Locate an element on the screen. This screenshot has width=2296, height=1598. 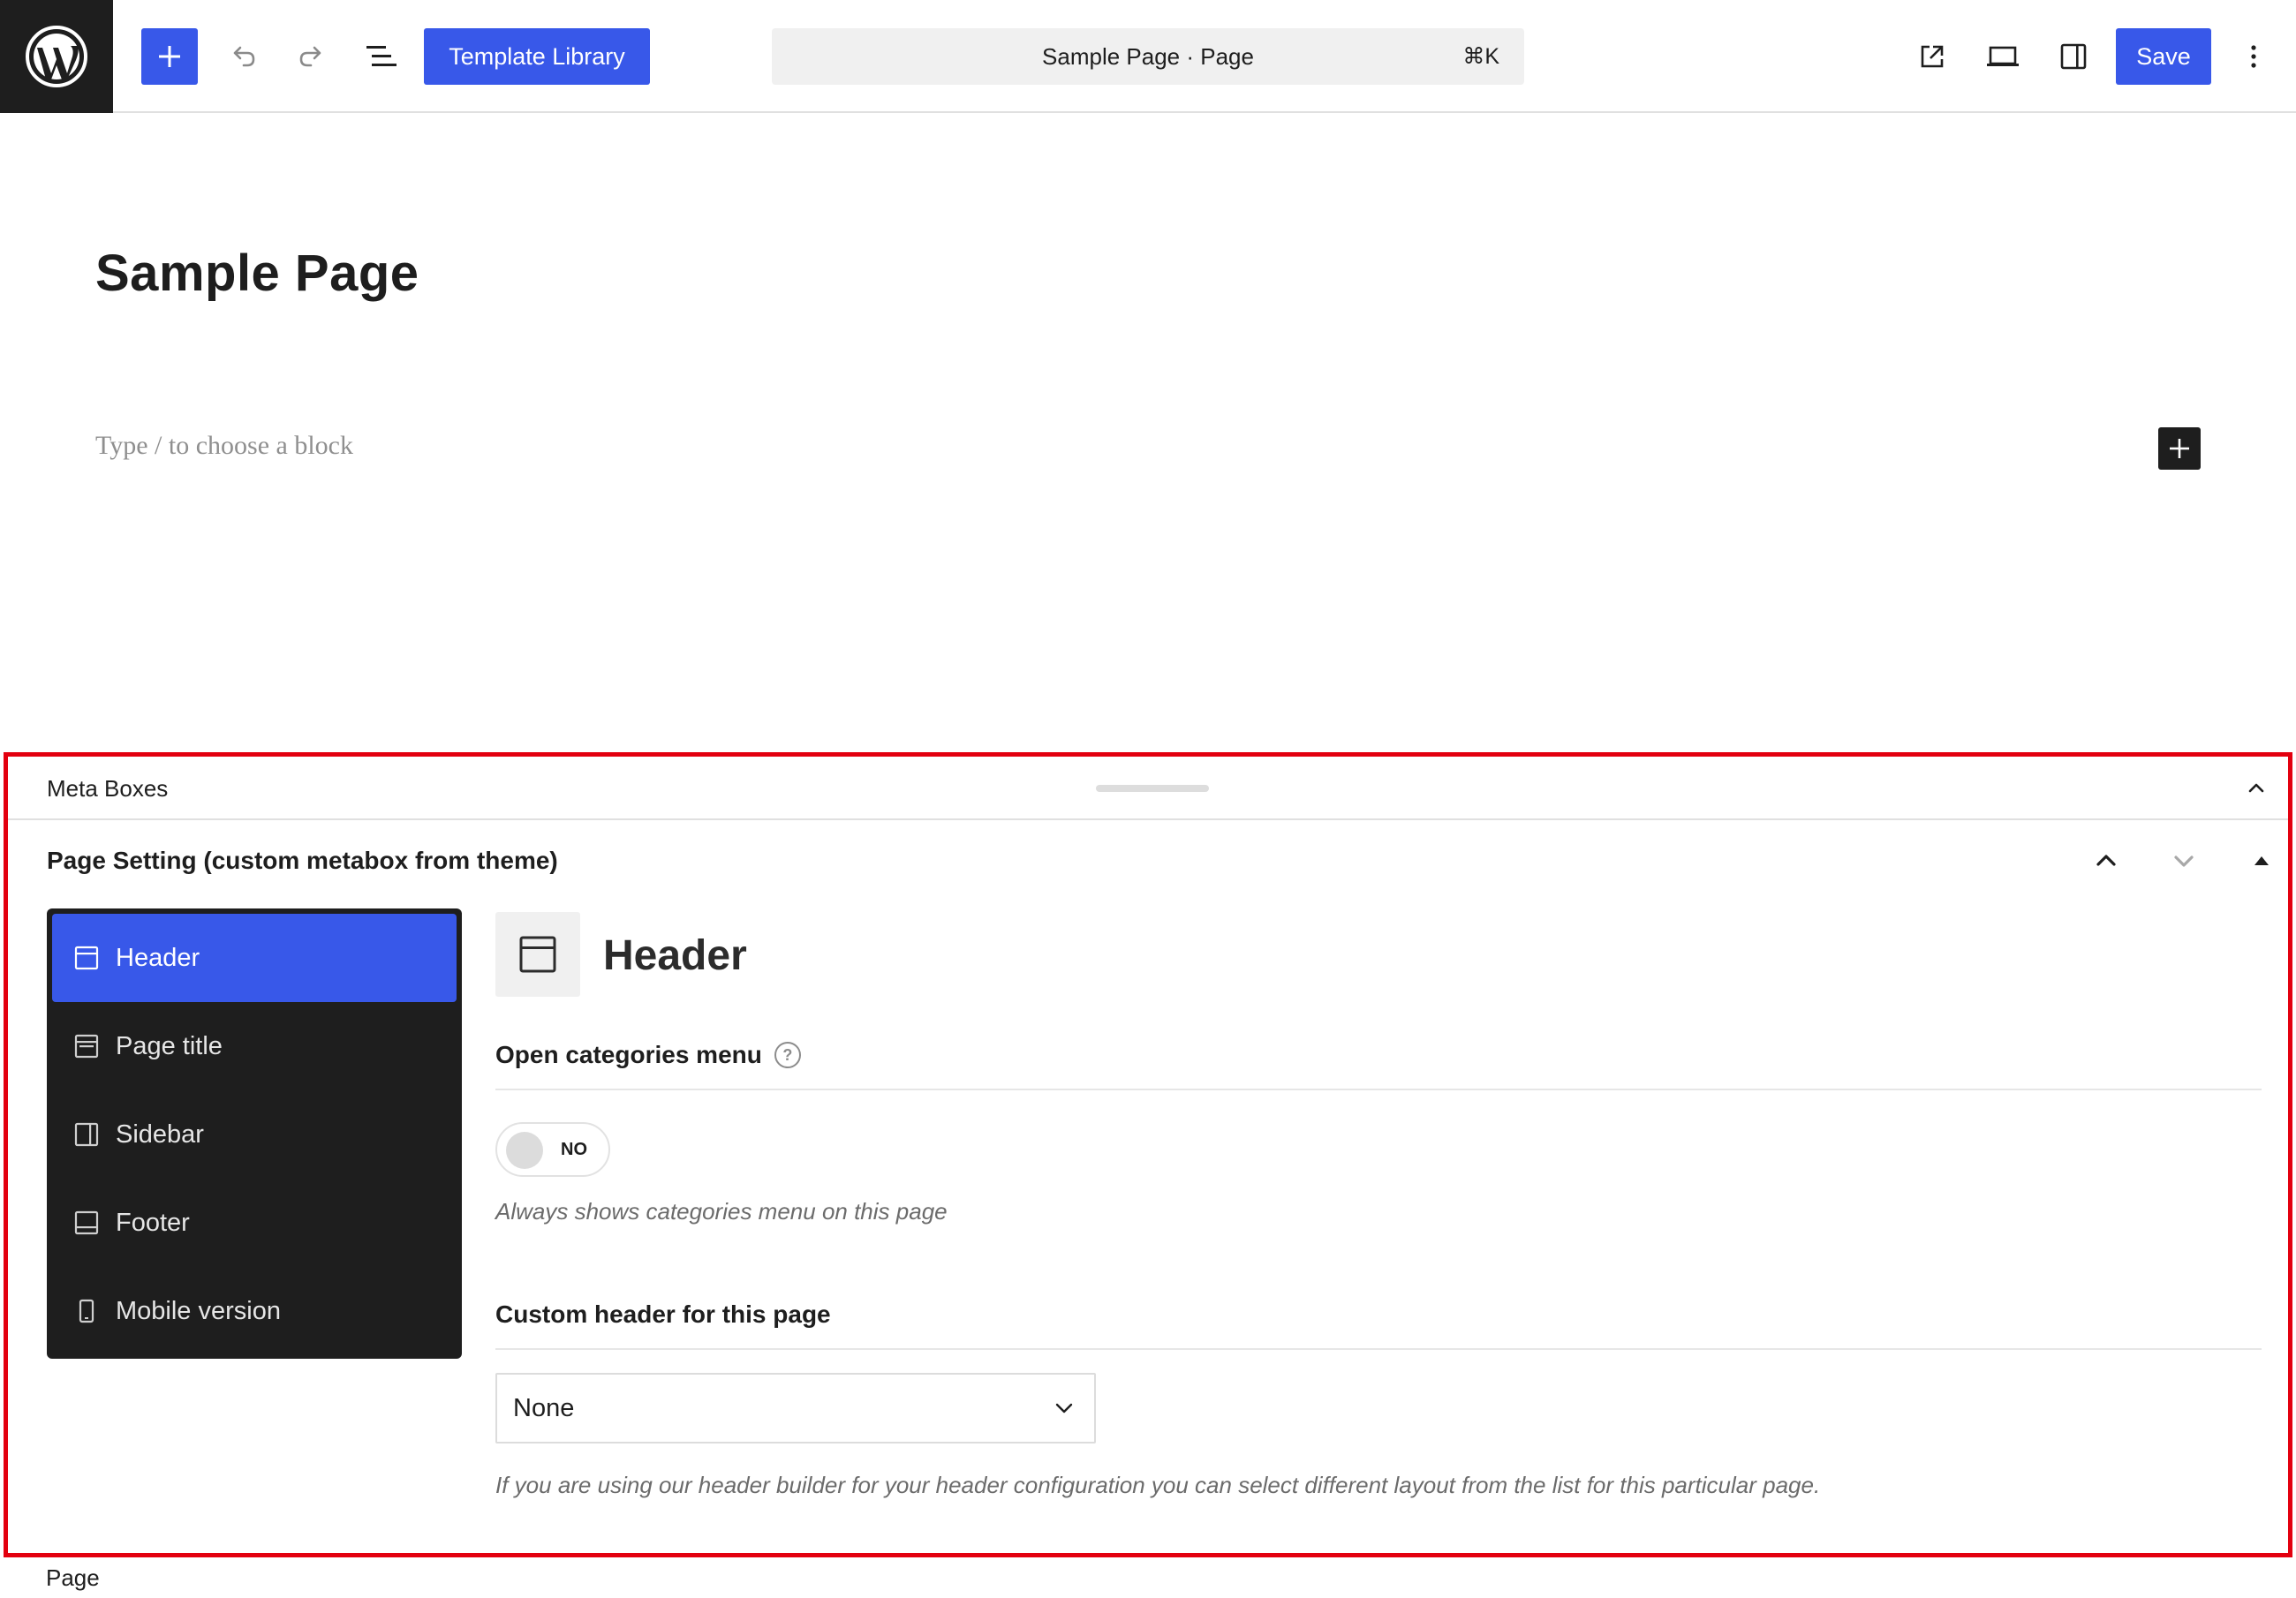
document-overview-button is located at coordinates (381, 56).